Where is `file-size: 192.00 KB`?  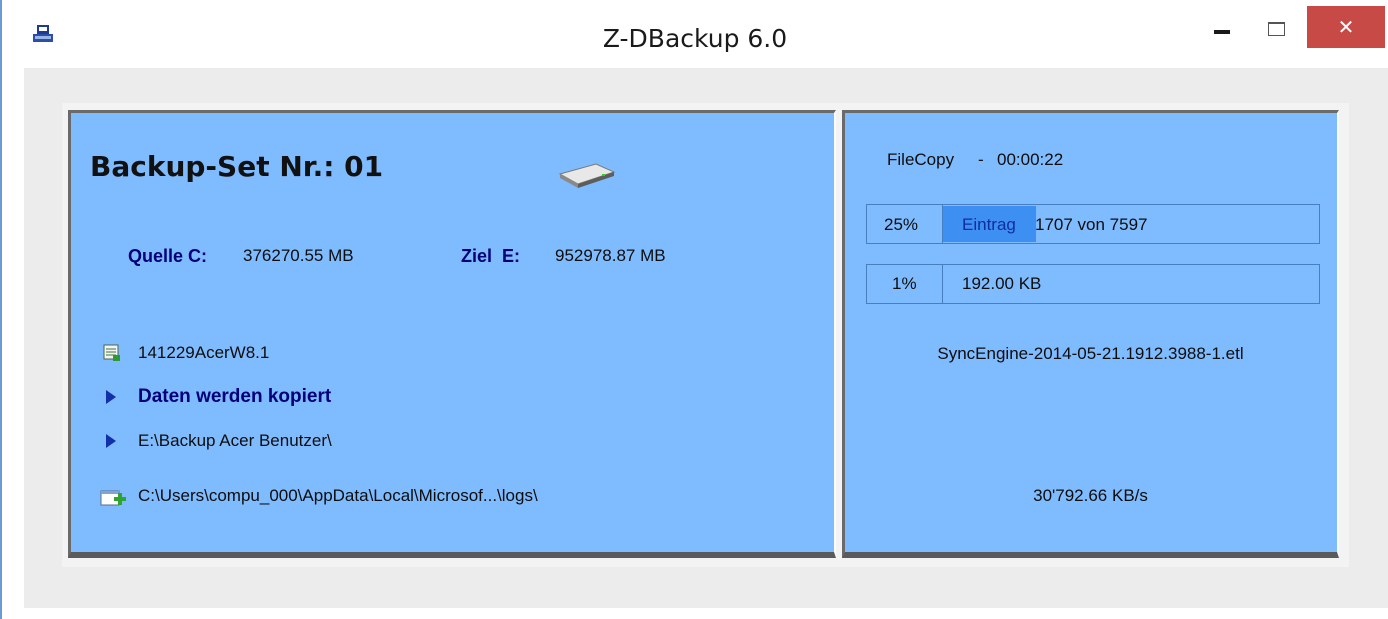 file-size: 192.00 KB is located at coordinates (1002, 283).